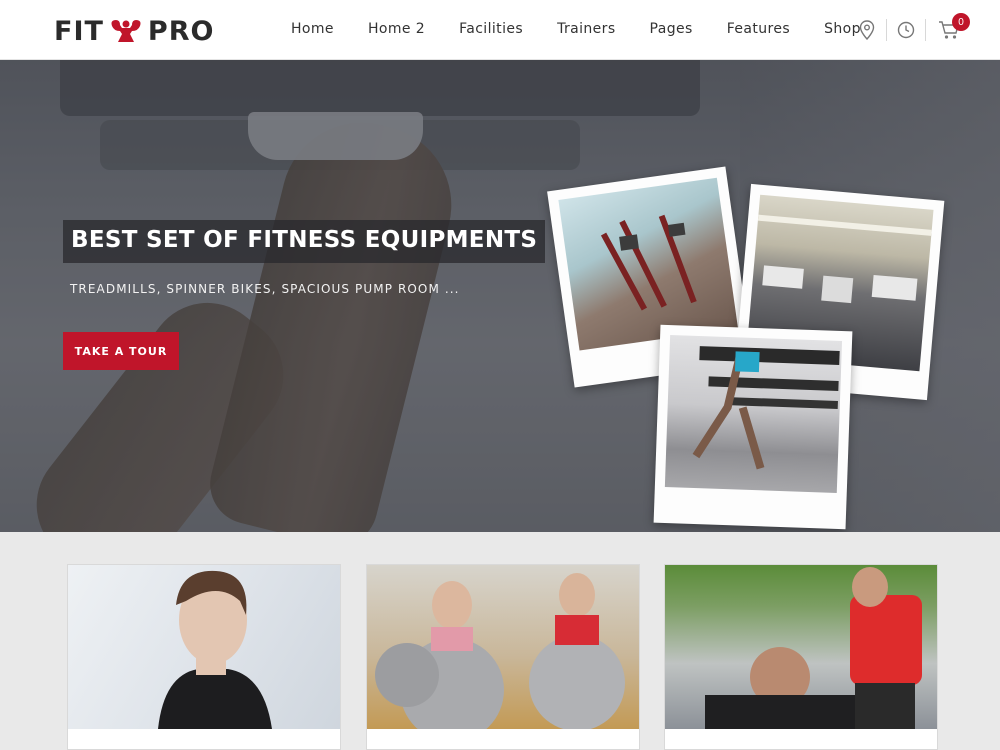  I want to click on personal-trainer-image, so click(801, 647).